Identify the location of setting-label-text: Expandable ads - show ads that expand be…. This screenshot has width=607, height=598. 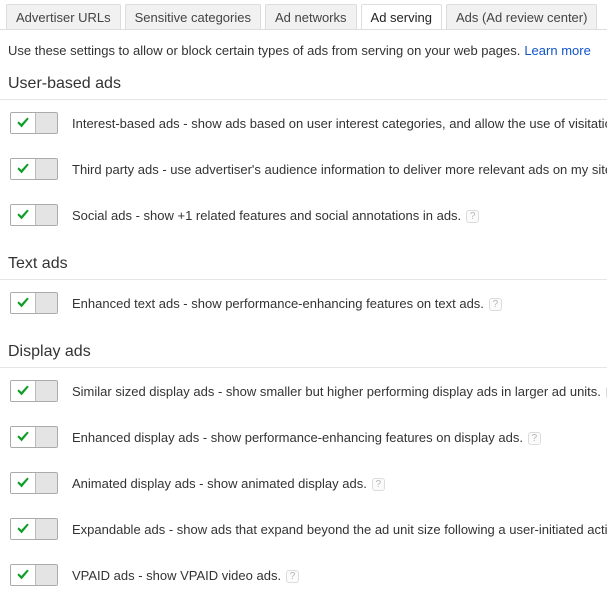
(339, 529).